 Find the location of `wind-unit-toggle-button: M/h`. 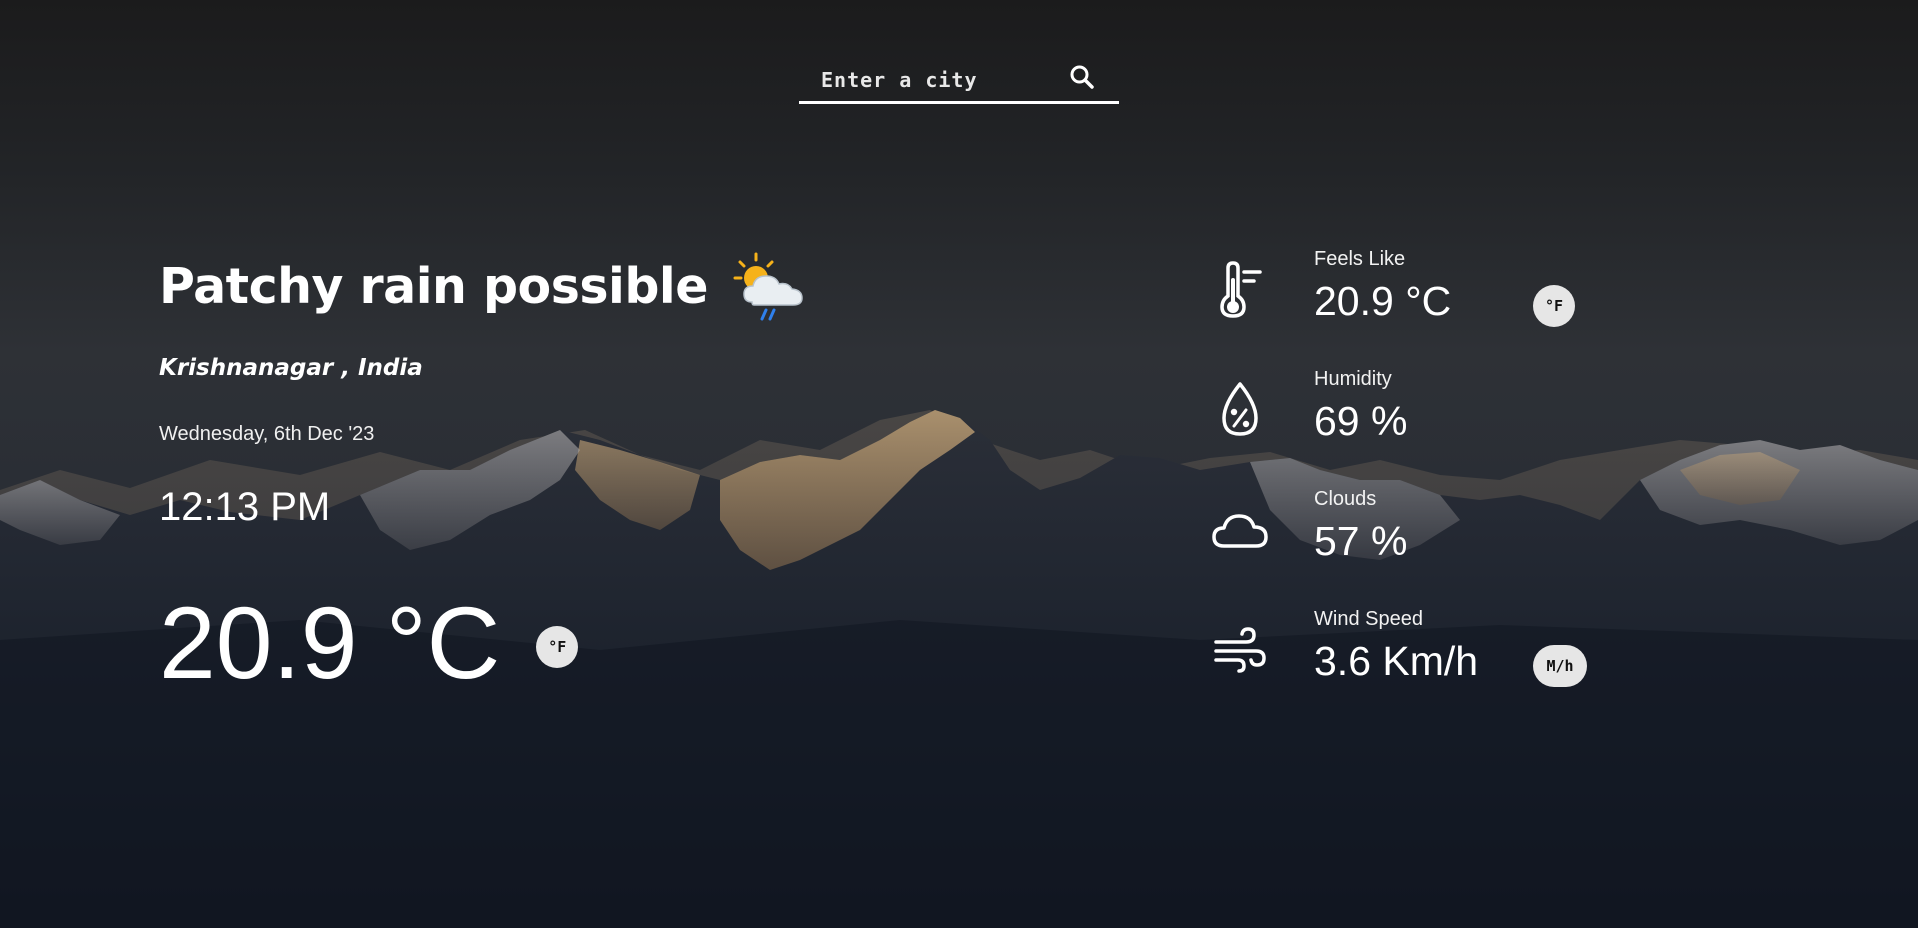

wind-unit-toggle-button: M/h is located at coordinates (1560, 666).